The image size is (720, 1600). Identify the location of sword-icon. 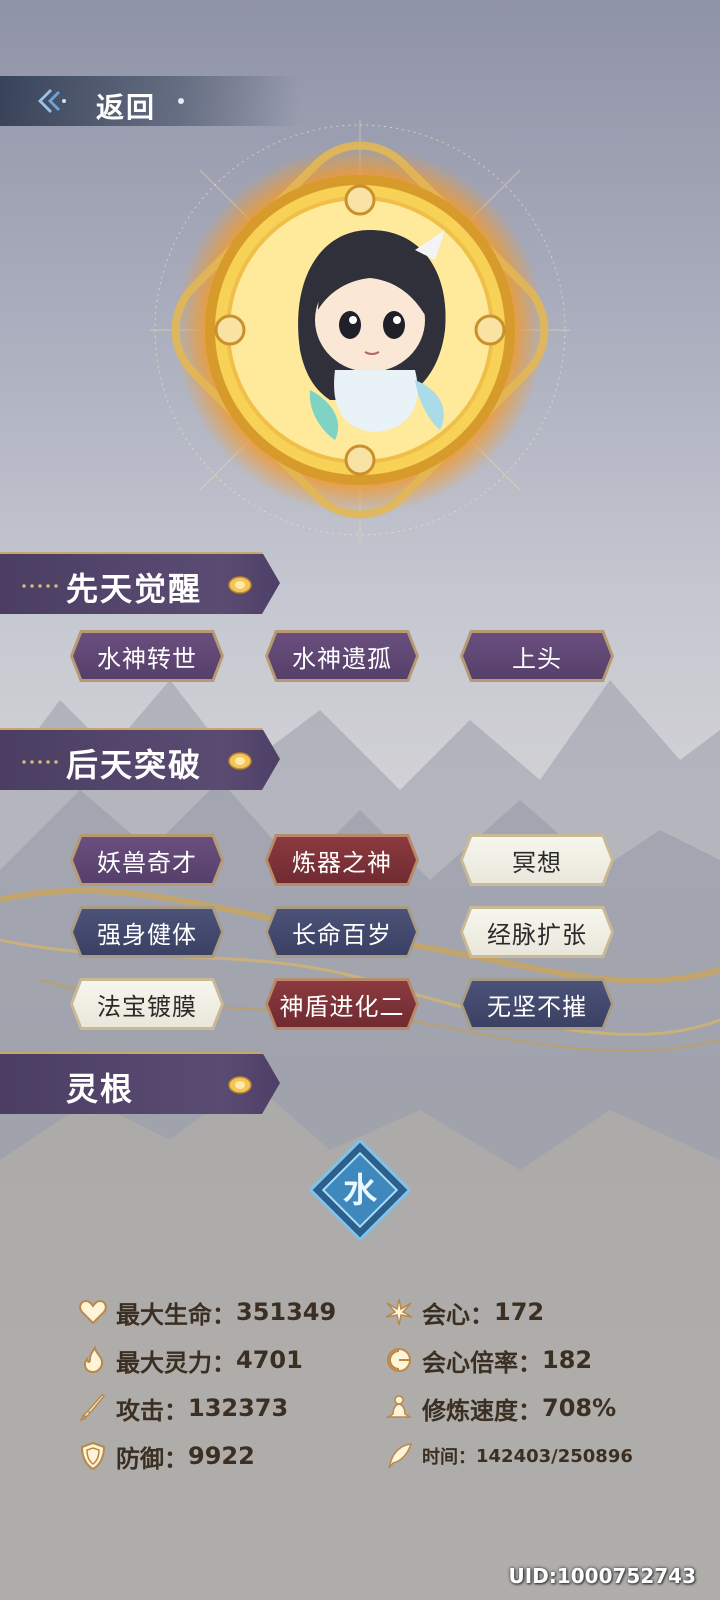
(92, 1408).